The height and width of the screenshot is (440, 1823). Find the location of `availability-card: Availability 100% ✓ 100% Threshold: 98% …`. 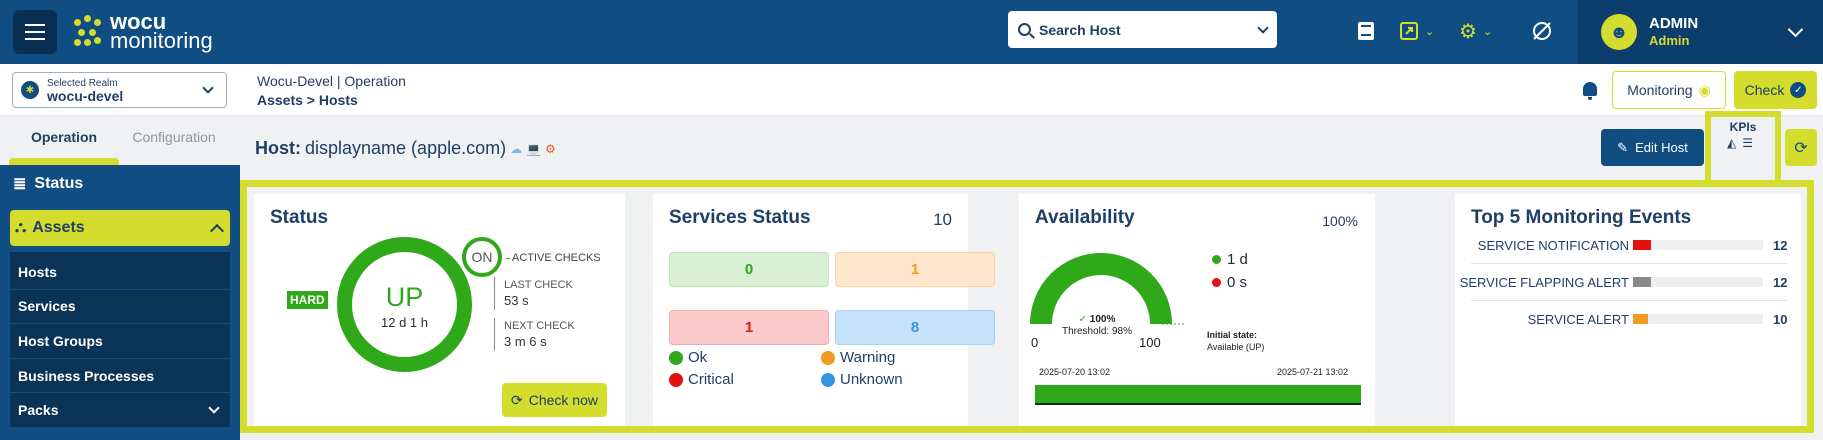

availability-card: Availability 100% ✓ 100% Threshold: 98% … is located at coordinates (1197, 310).